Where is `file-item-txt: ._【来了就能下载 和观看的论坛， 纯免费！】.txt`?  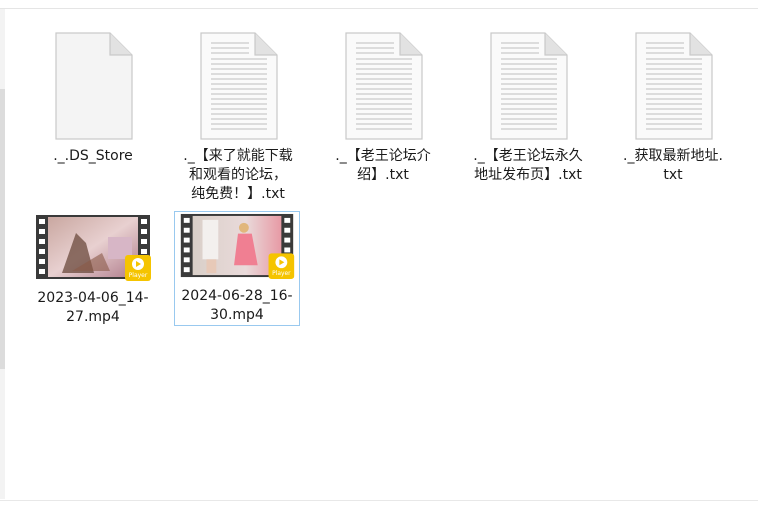
file-item-txt: ._【来了就能下载 和观看的论坛， 纯免费！】.txt is located at coordinates (238, 117).